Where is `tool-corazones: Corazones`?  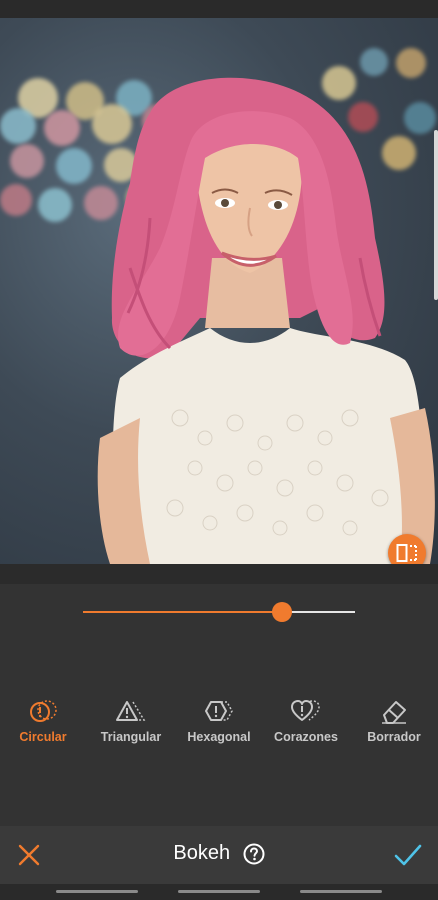
tool-corazones: Corazones is located at coordinates (306, 721).